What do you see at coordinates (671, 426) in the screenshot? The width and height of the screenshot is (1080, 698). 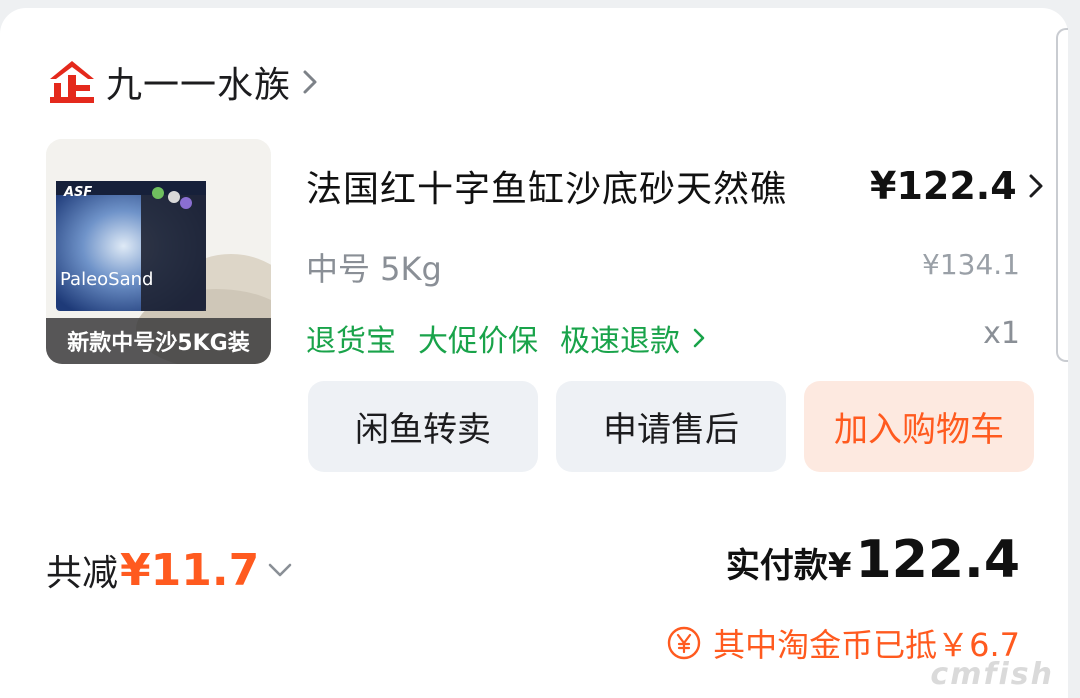 I see `after-sales-button: 申请售后` at bounding box center [671, 426].